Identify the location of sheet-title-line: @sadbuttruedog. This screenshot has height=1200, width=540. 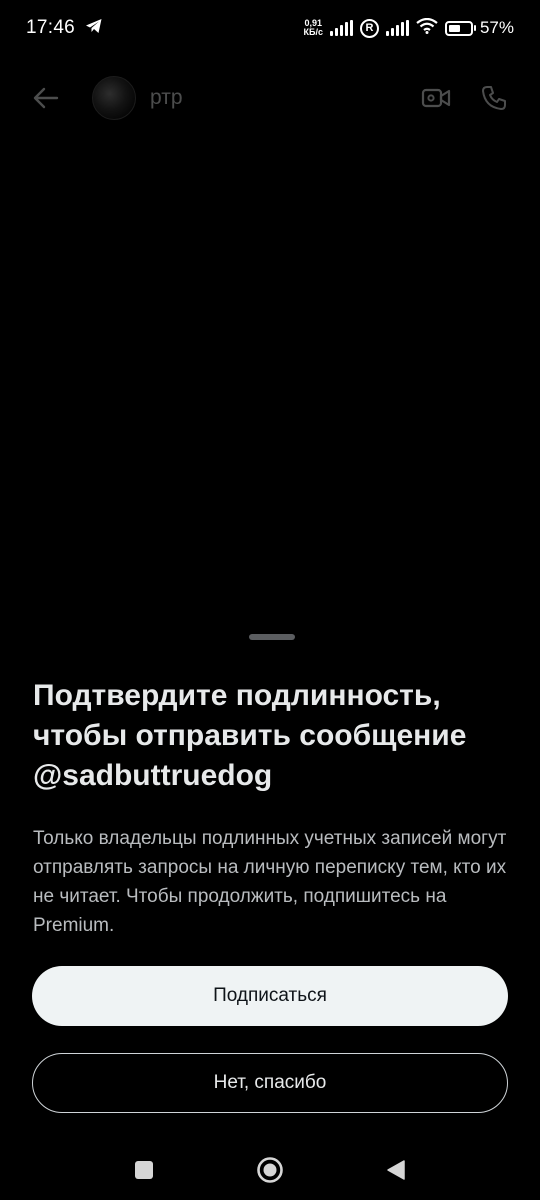
(153, 775).